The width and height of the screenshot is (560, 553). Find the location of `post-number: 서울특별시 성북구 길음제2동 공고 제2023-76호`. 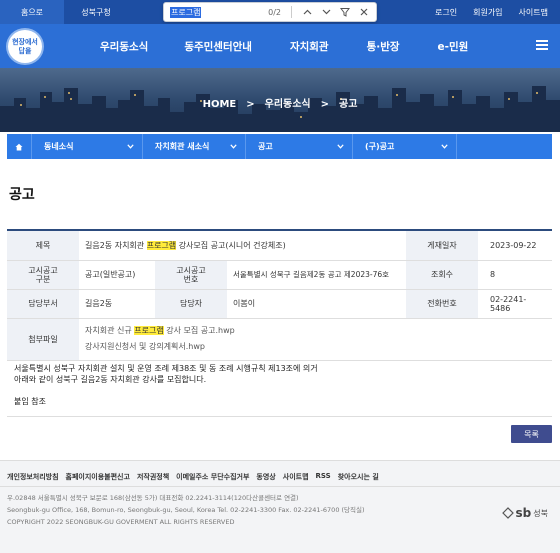

post-number: 서울특별시 성북구 길음제2동 공고 제2023-76호 is located at coordinates (316, 275).